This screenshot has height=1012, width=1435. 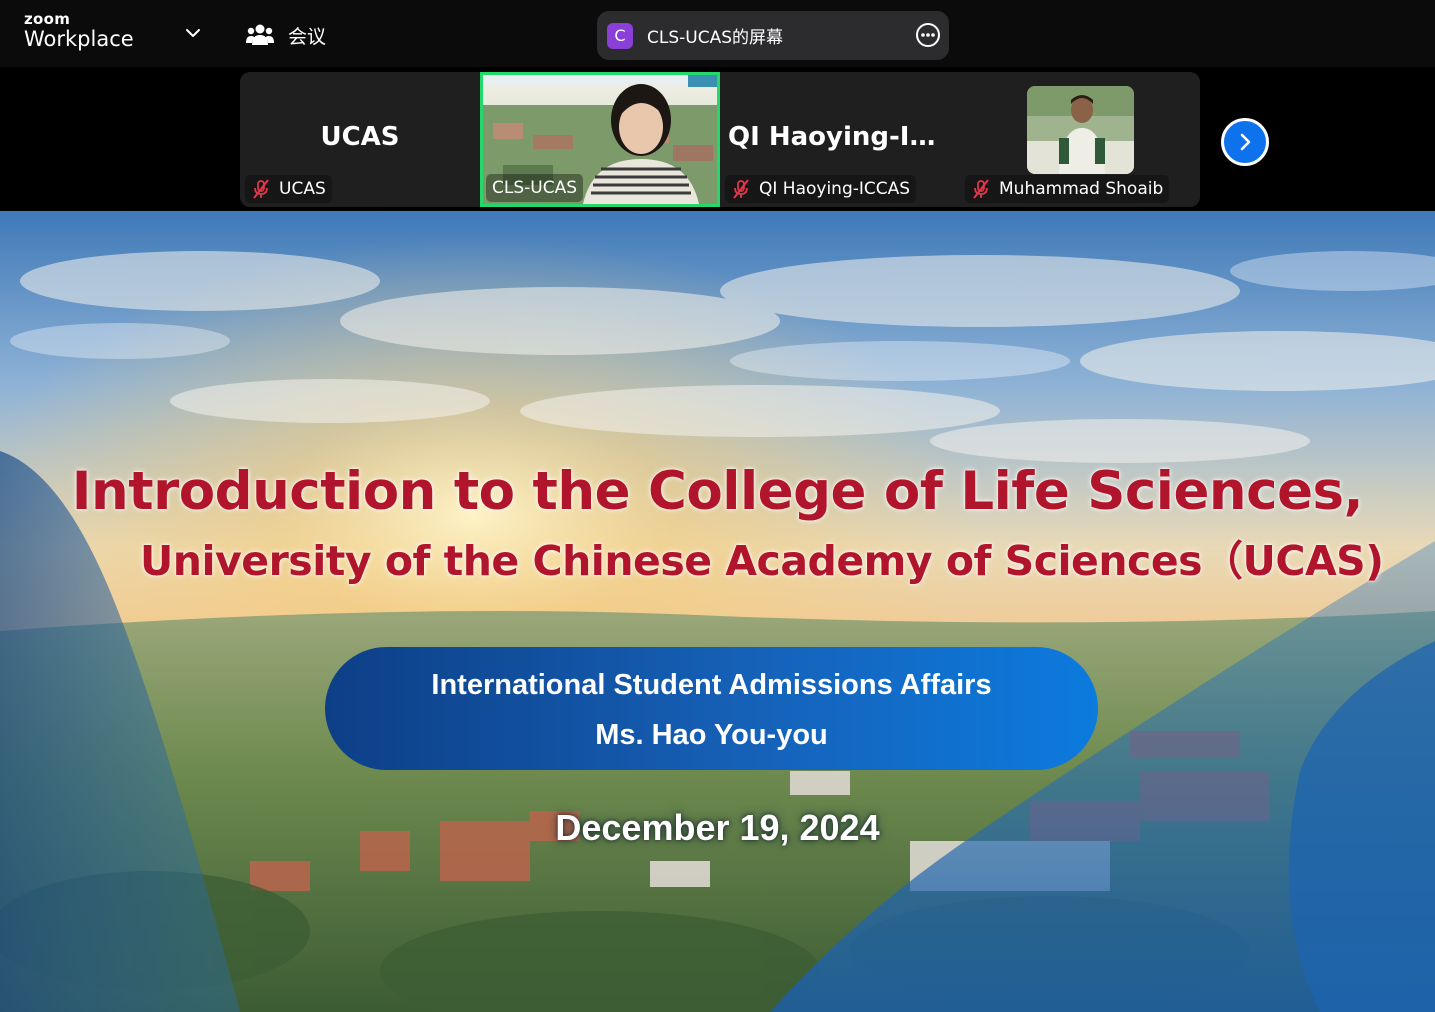 I want to click on slide-date: December 19, 2024, so click(x=717, y=827).